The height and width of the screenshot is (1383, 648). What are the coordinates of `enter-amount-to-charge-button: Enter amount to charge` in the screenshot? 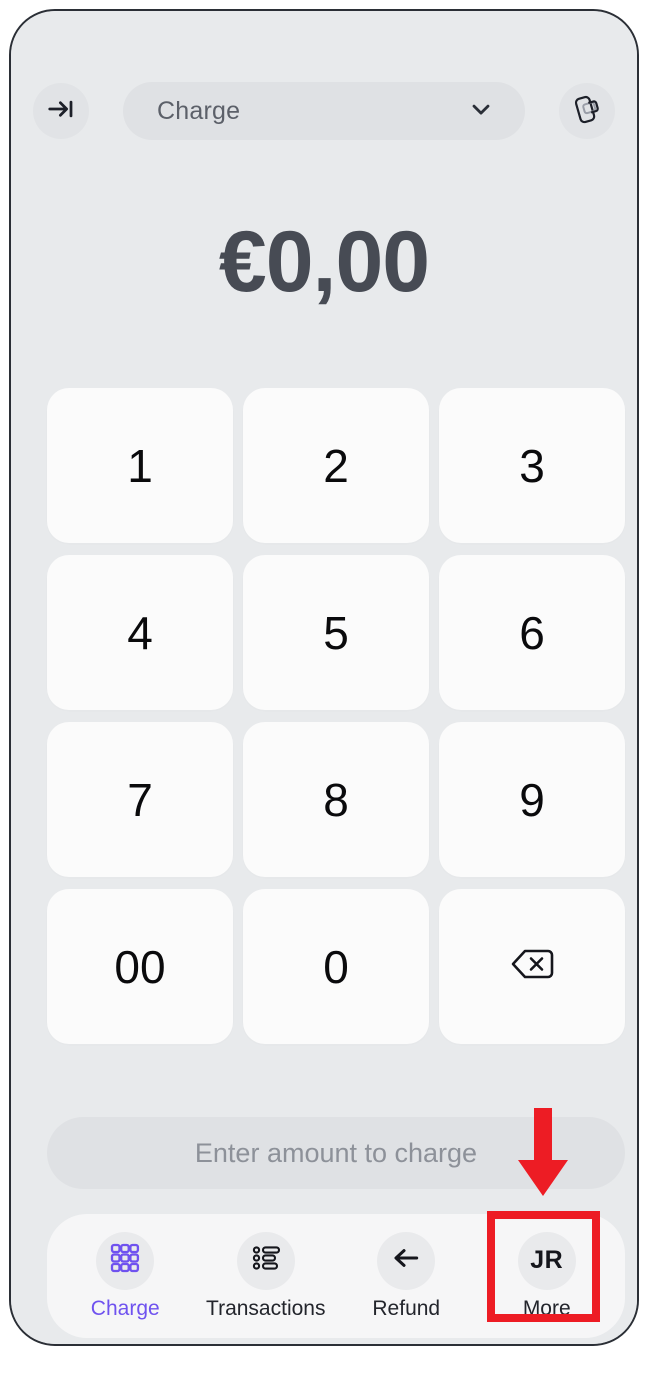 It's located at (336, 1153).